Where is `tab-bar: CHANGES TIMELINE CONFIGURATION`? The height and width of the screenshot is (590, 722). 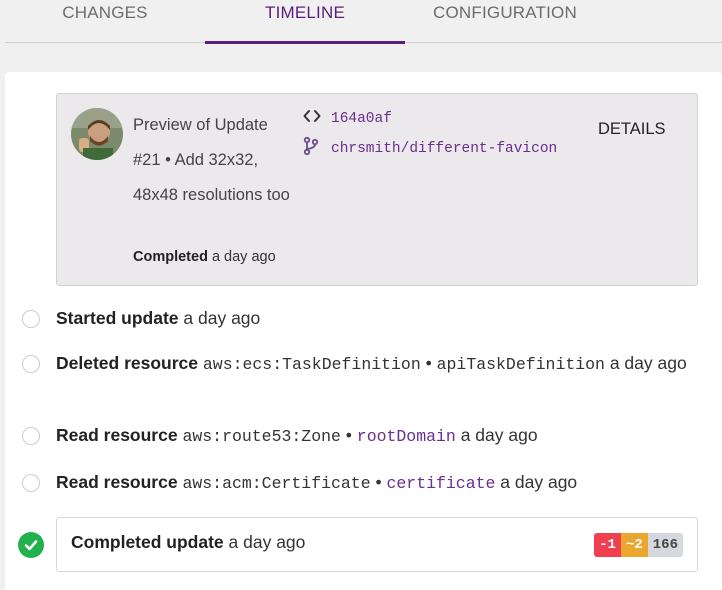 tab-bar: CHANGES TIMELINE CONFIGURATION is located at coordinates (363, 22).